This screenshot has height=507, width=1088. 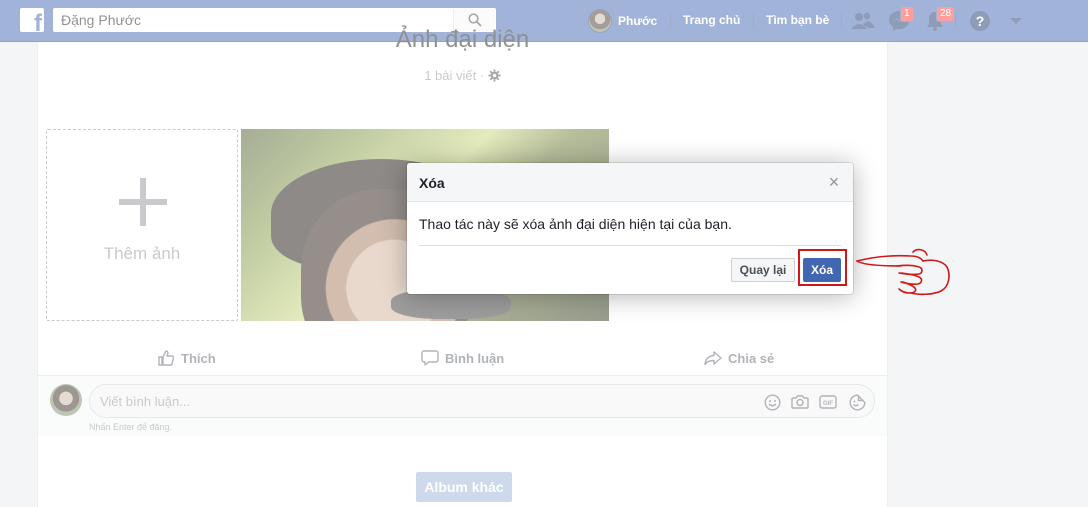 What do you see at coordinates (630, 245) in the screenshot?
I see `dialog-divider` at bounding box center [630, 245].